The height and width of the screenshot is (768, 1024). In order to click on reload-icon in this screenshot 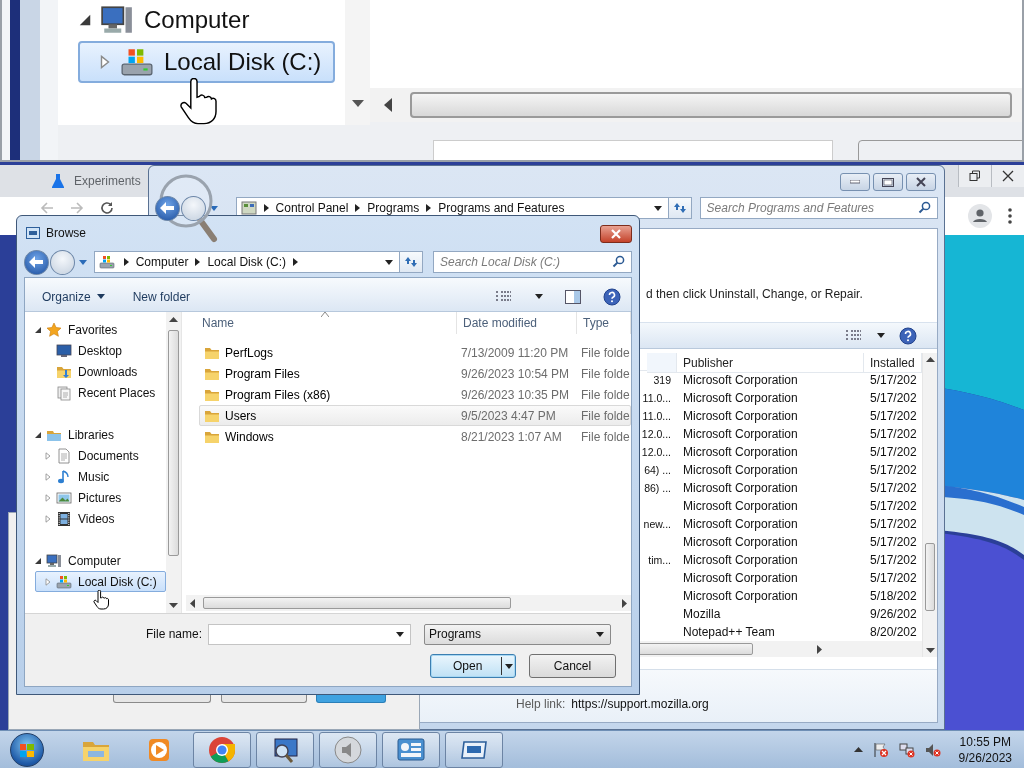, I will do `click(107, 208)`.